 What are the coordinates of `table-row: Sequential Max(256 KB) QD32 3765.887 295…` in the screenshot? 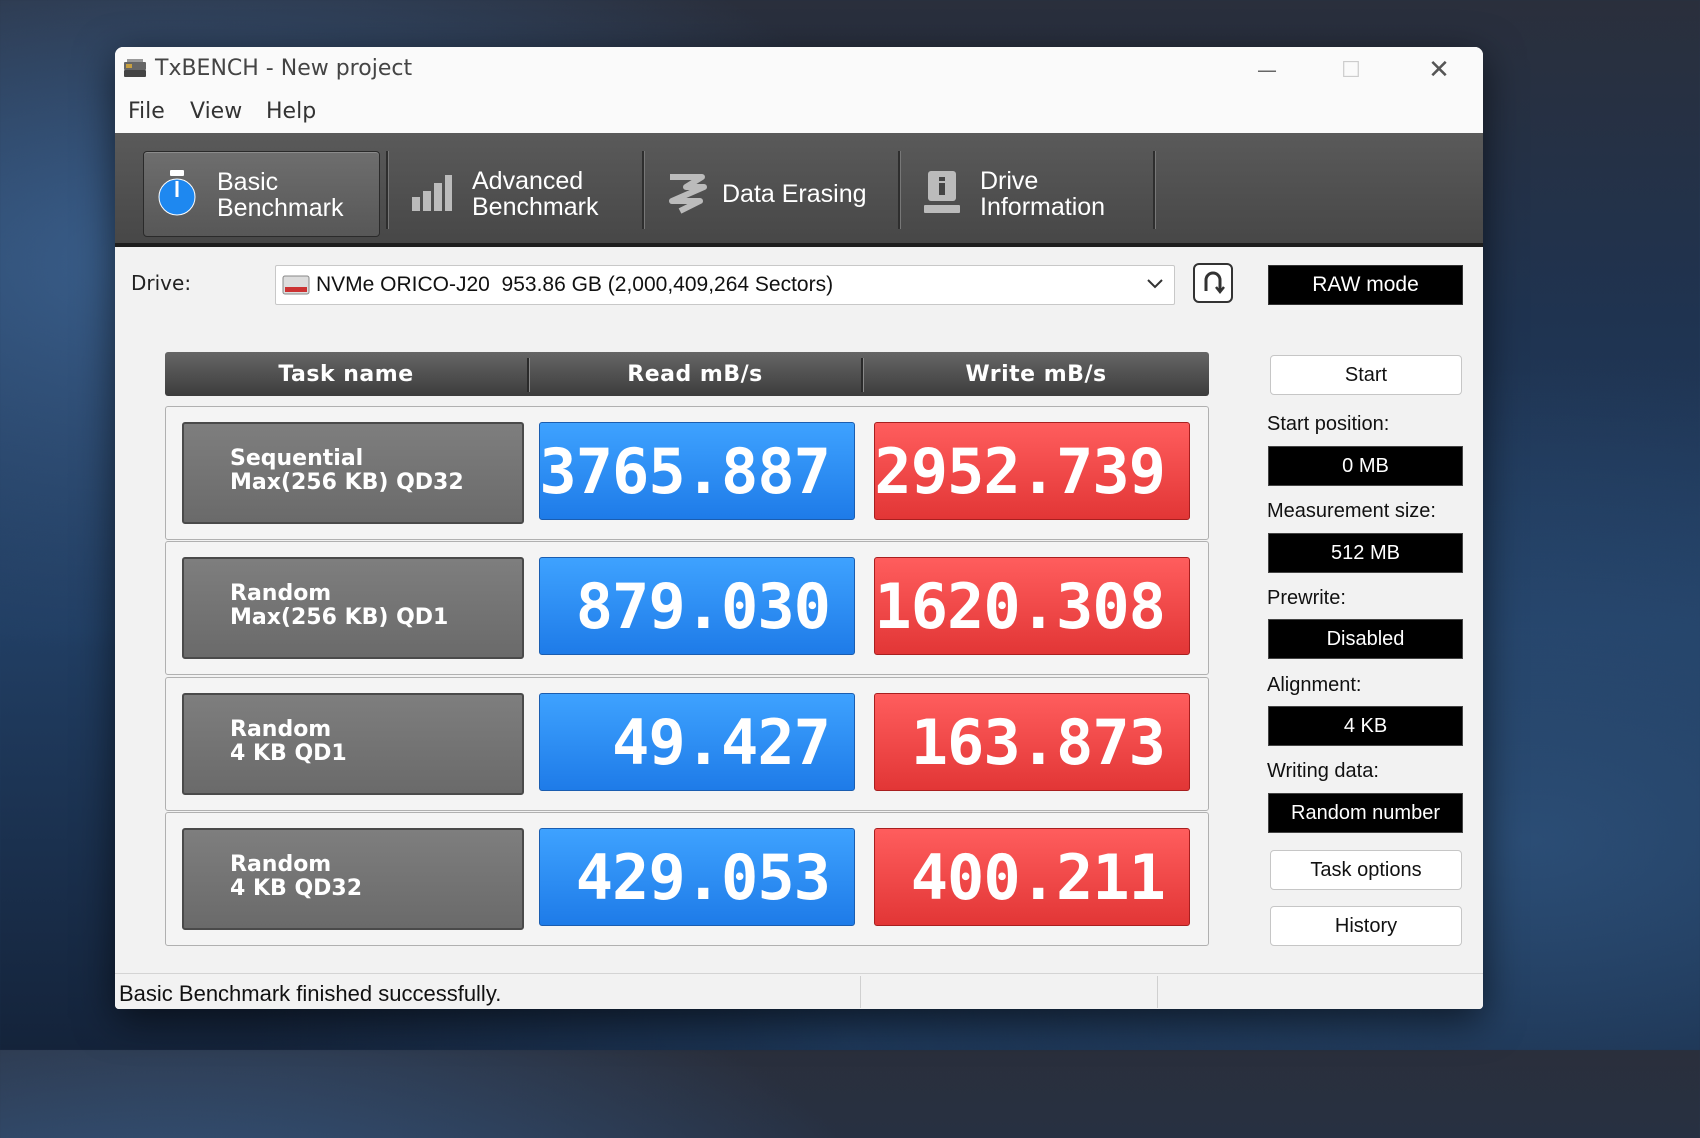 It's located at (687, 473).